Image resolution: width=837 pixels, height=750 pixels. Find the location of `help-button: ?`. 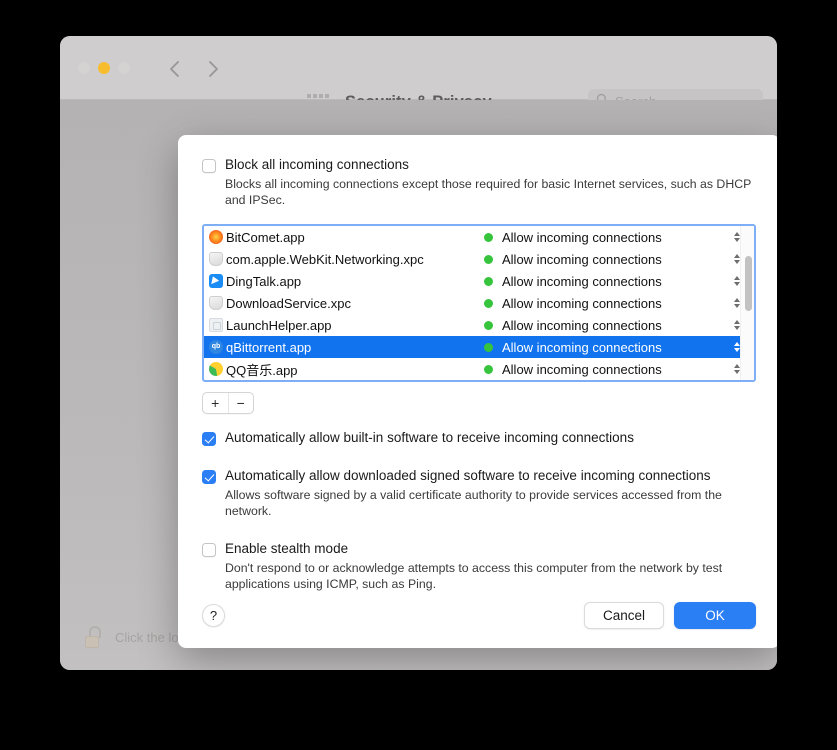

help-button: ? is located at coordinates (213, 615).